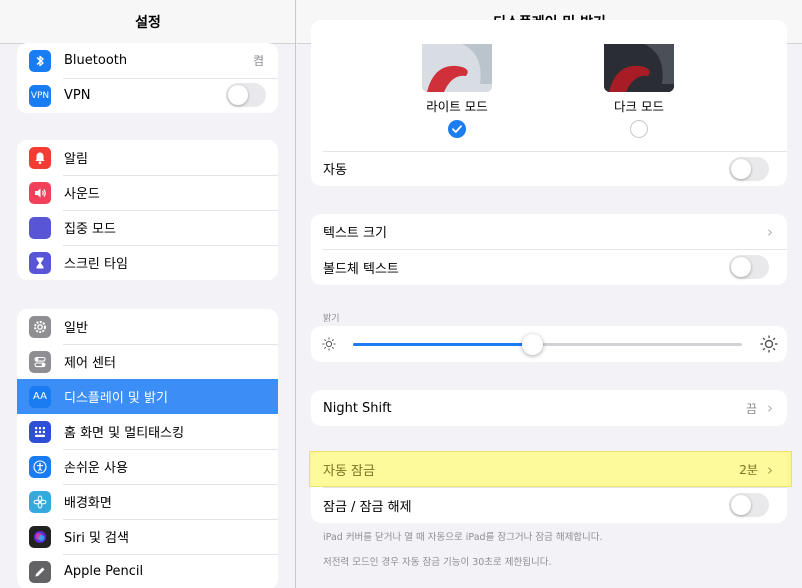  What do you see at coordinates (90, 363) in the screenshot?
I see `sidebar-item-label: 제어 센터` at bounding box center [90, 363].